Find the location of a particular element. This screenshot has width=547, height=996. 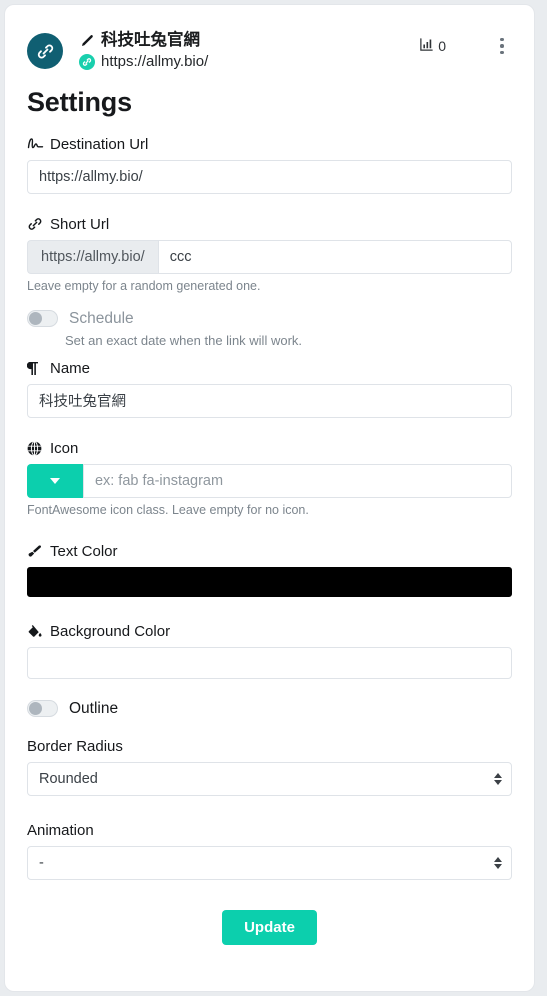

animation-select: - is located at coordinates (269, 862).